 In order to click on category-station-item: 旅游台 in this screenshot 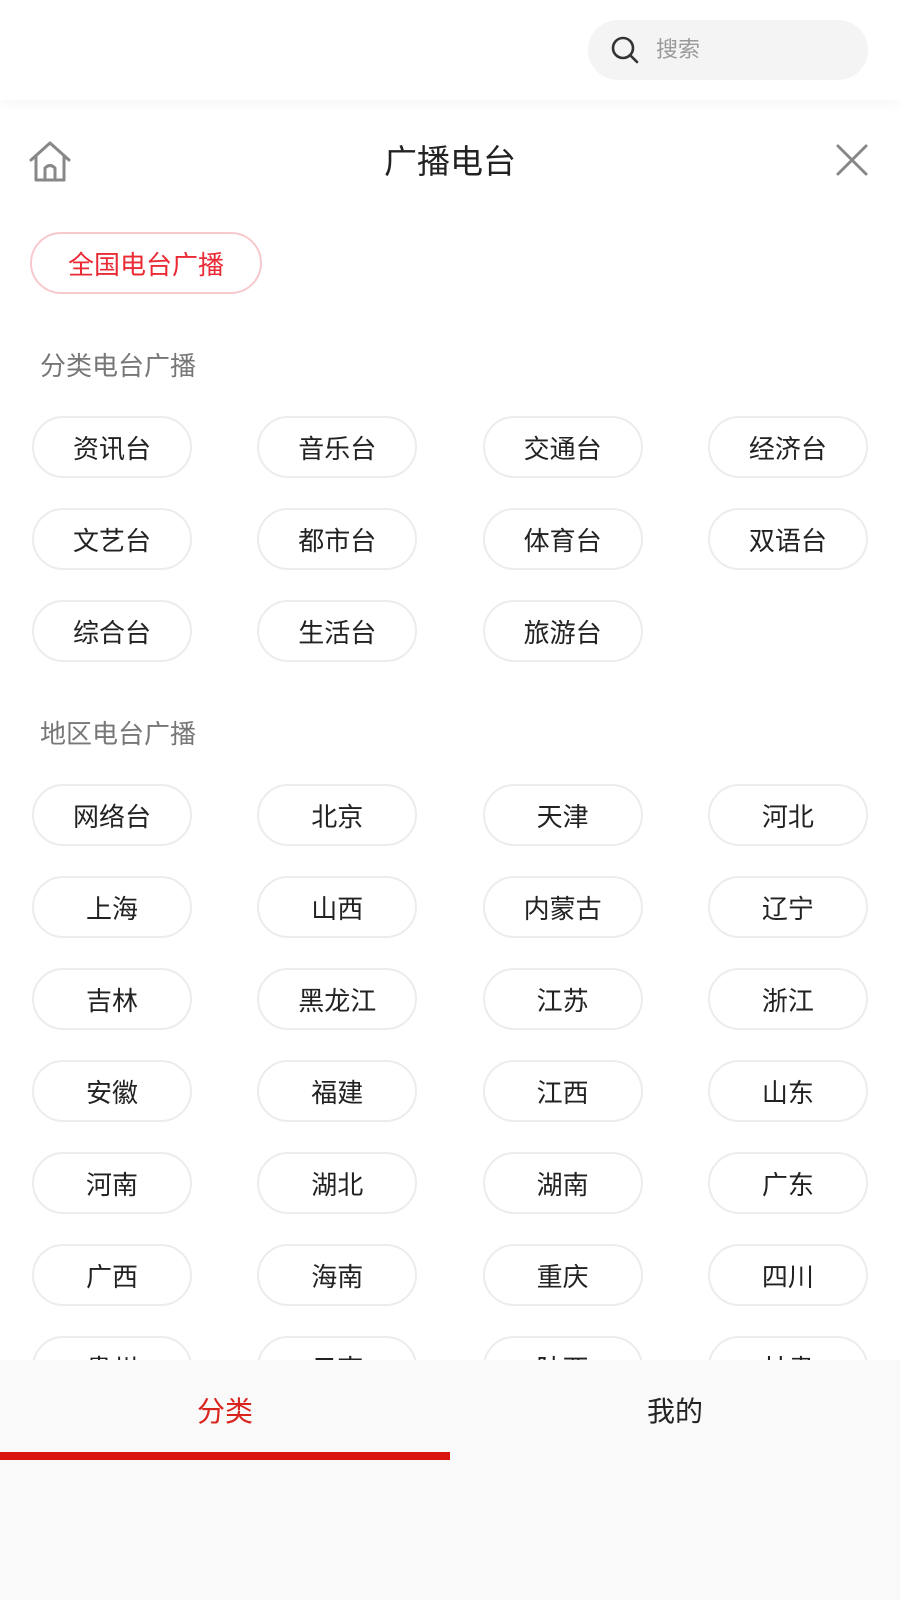, I will do `click(562, 631)`.